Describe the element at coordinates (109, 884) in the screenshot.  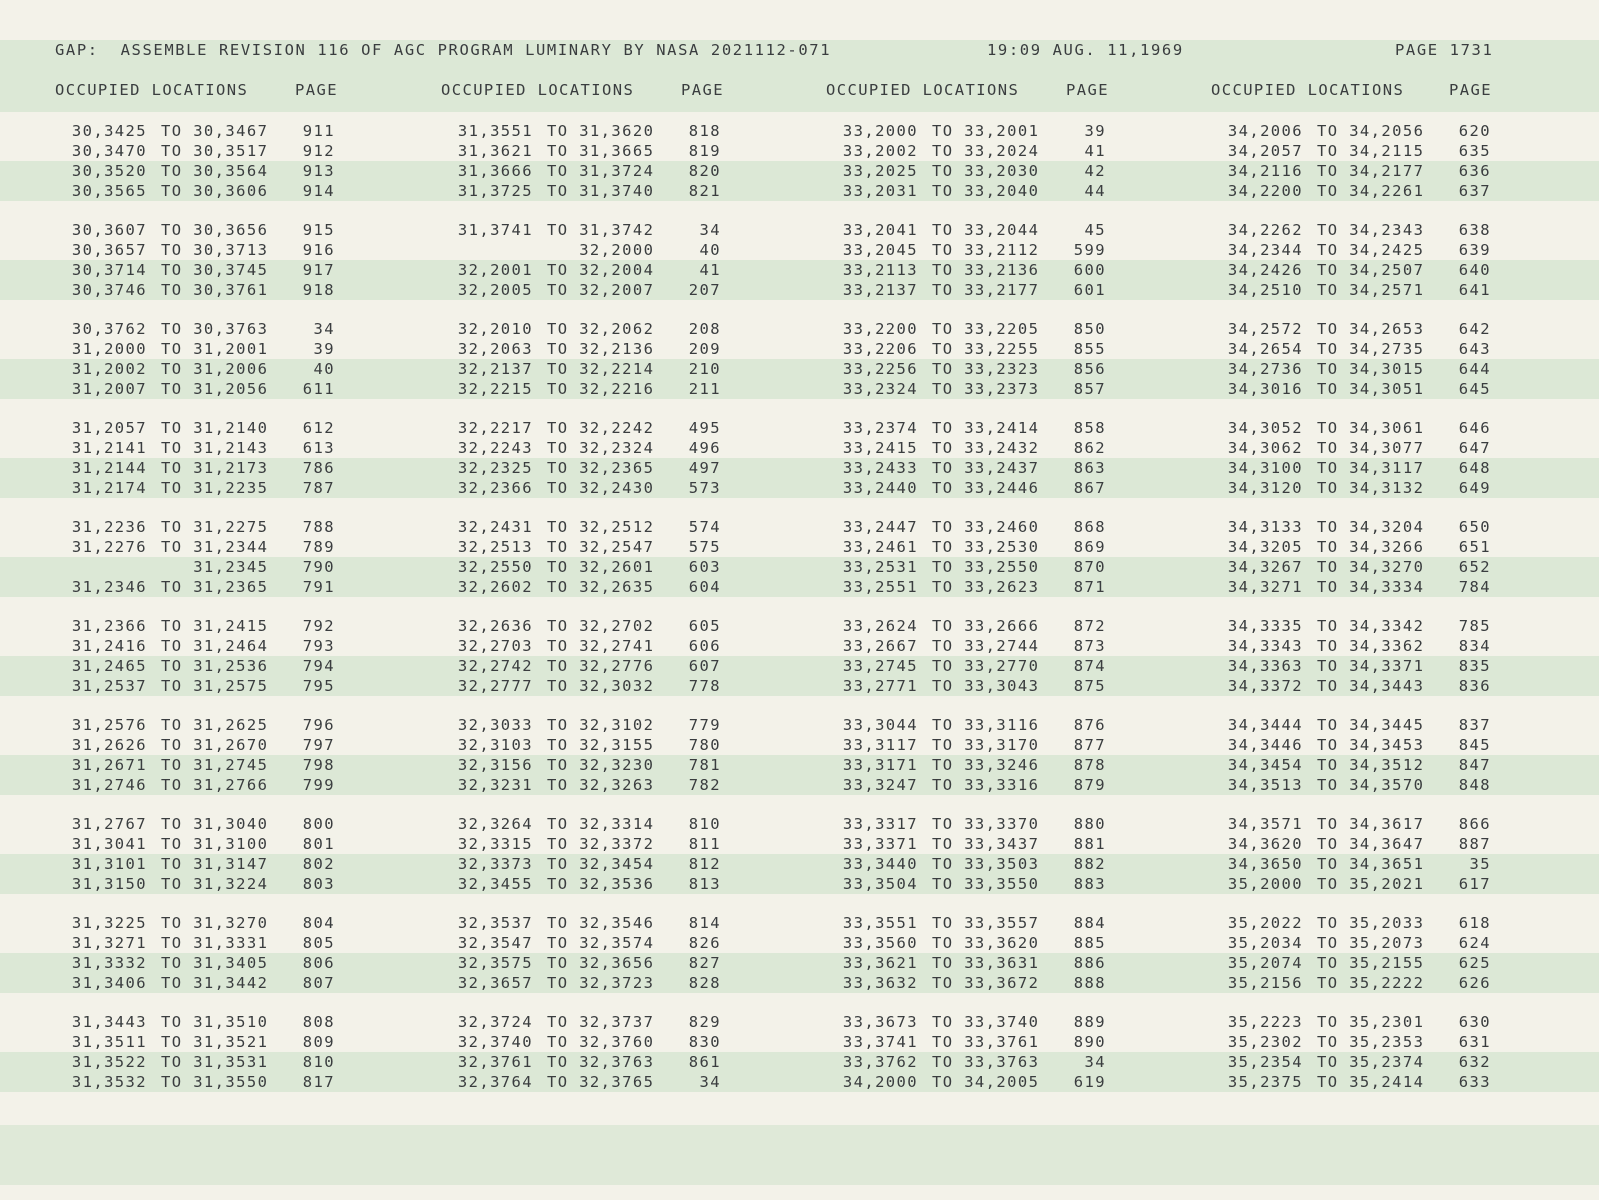
I see `location-from: 31,3150` at that location.